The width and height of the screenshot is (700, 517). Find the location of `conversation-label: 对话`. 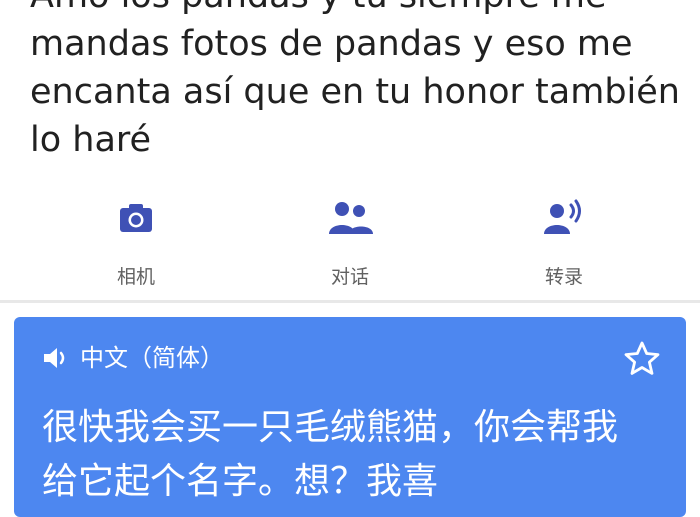

conversation-label: 对话 is located at coordinates (349, 277).